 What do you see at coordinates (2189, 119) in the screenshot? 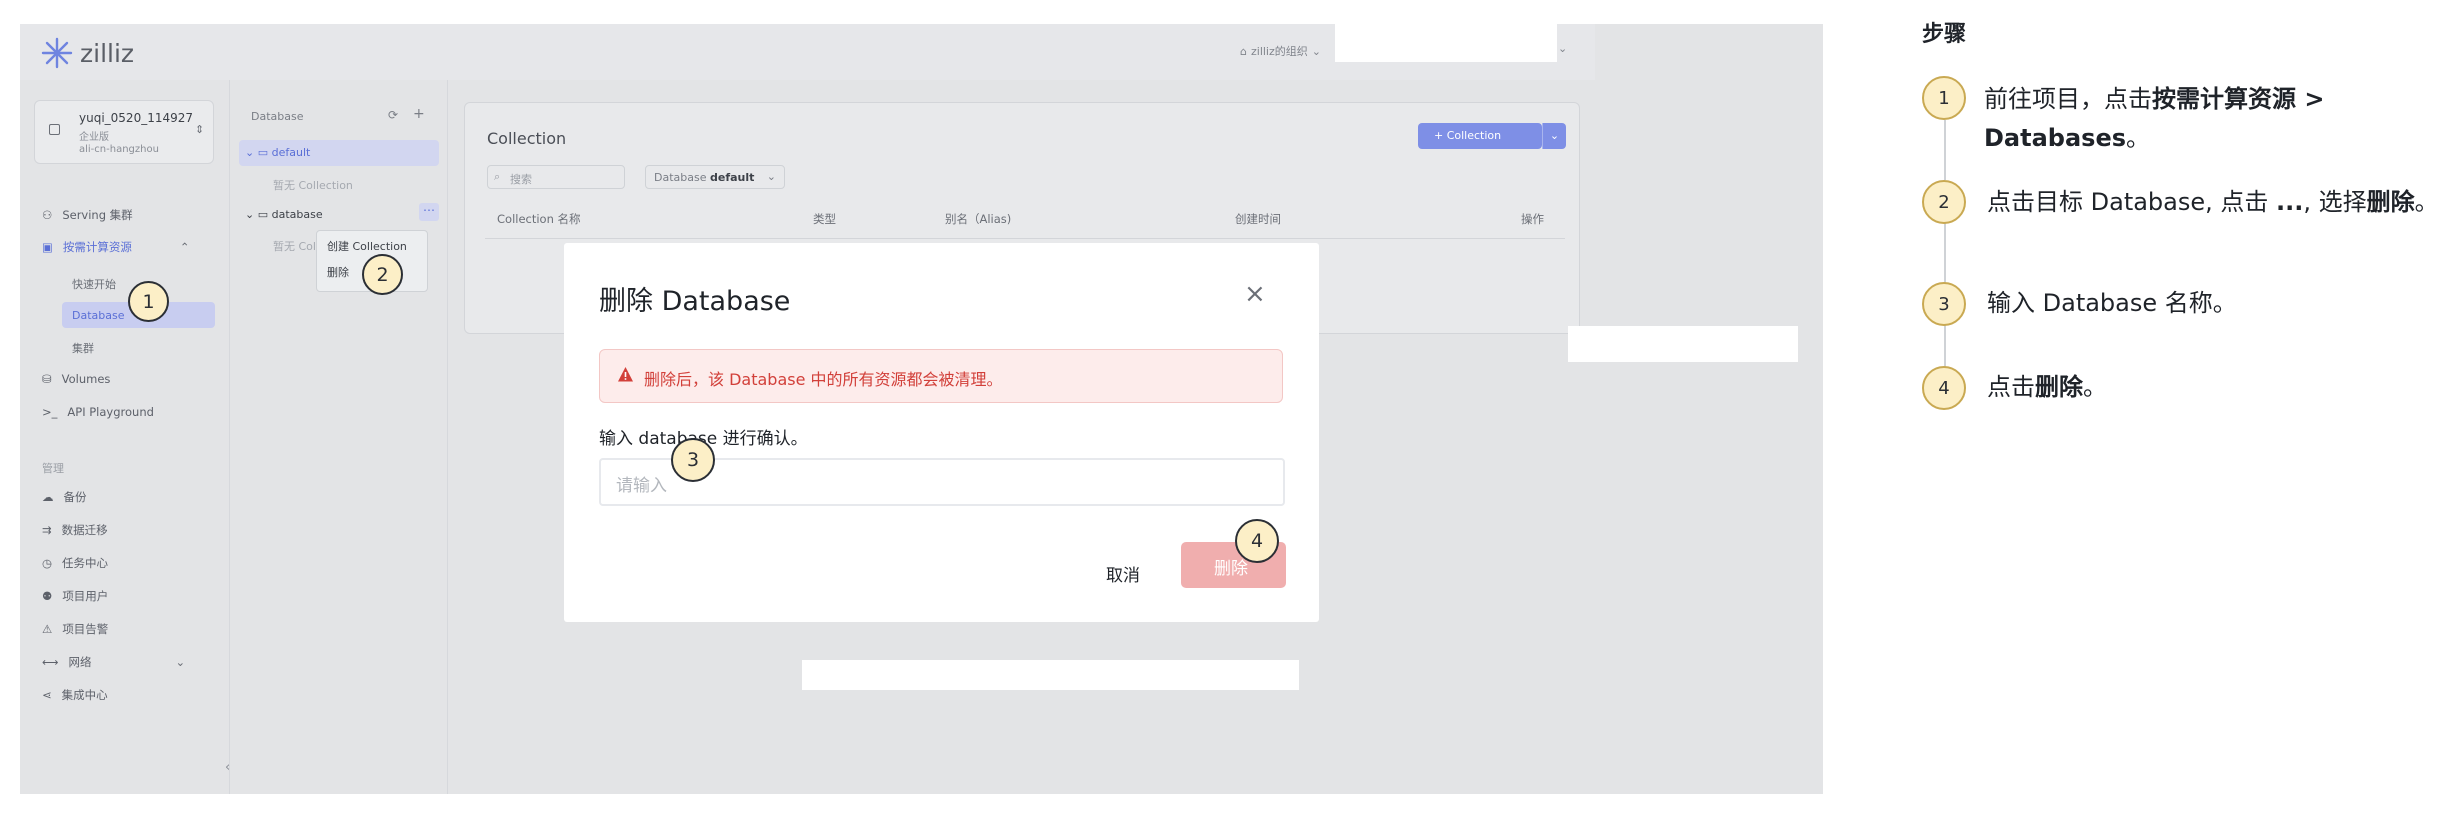
I see `step-text-1: 前往项目，点击按需计算资源 > Databases。` at bounding box center [2189, 119].